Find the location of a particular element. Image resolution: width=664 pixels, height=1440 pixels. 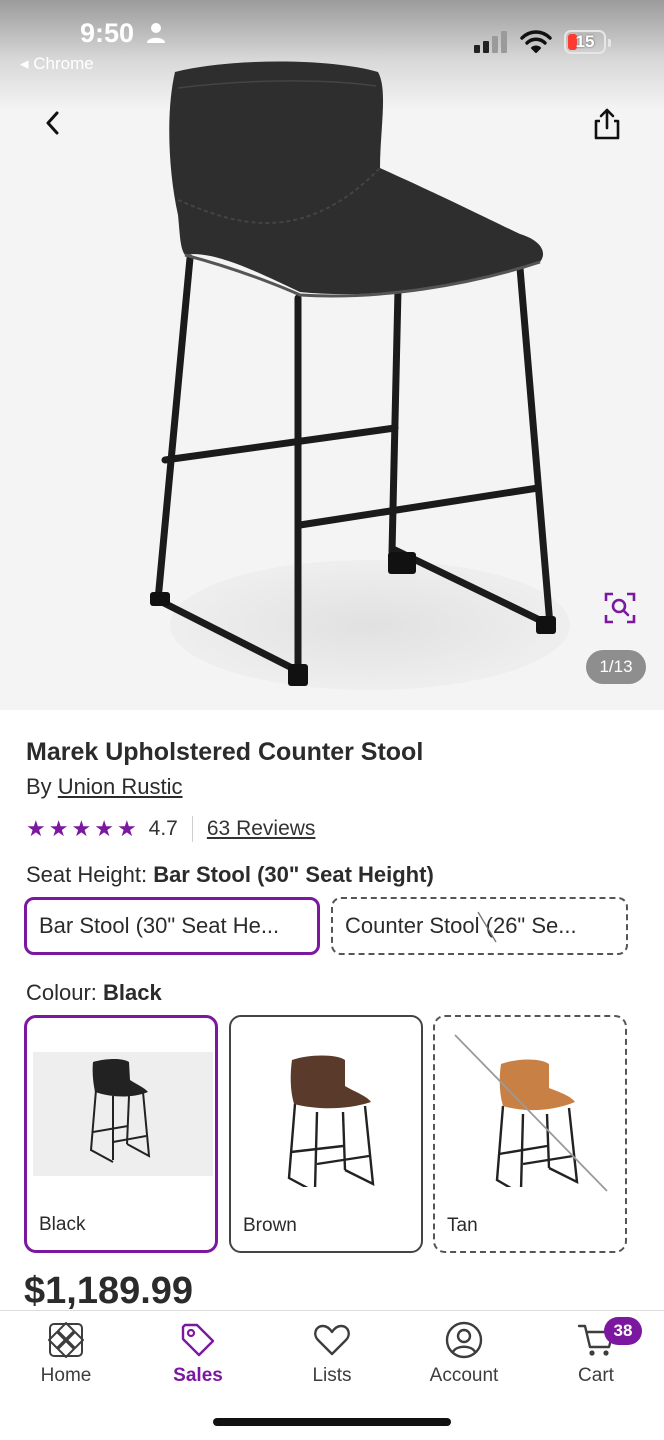

product-title: Marek Upholstered Counter Stool is located at coordinates (225, 752).